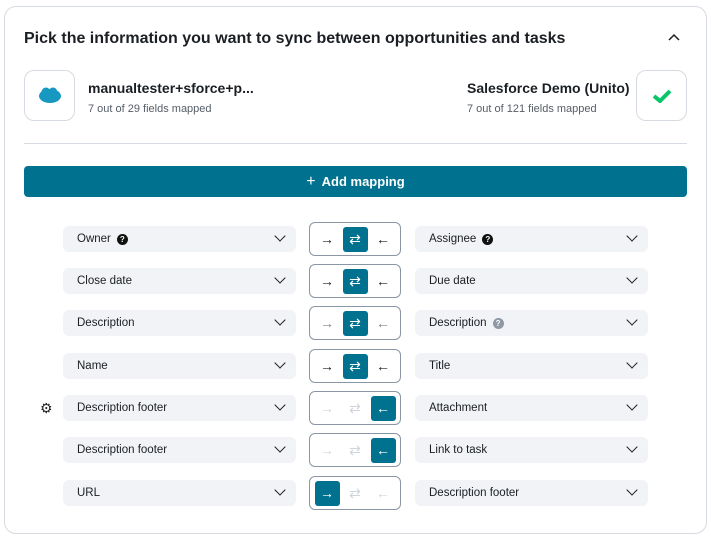 Image resolution: width=711 pixels, height=542 pixels. What do you see at coordinates (531, 323) in the screenshot?
I see `right-field-select: Description?` at bounding box center [531, 323].